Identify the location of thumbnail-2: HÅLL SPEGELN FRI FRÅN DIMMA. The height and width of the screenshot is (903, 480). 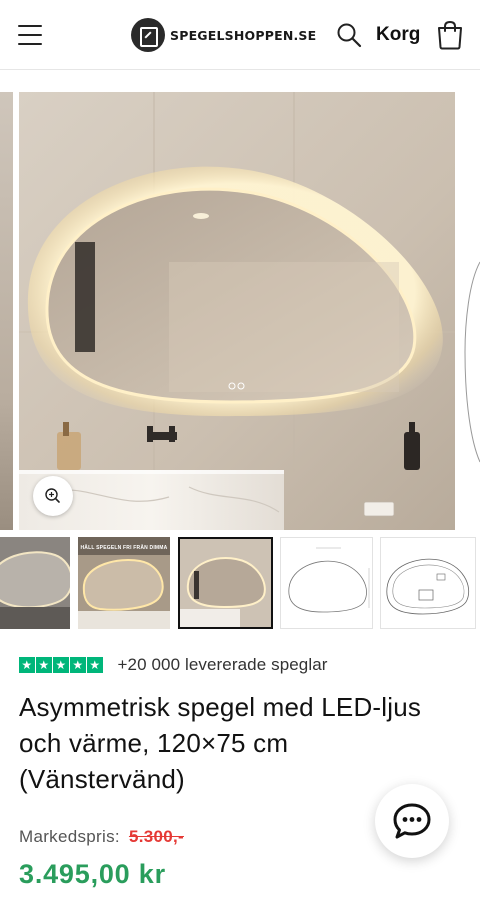
(124, 583).